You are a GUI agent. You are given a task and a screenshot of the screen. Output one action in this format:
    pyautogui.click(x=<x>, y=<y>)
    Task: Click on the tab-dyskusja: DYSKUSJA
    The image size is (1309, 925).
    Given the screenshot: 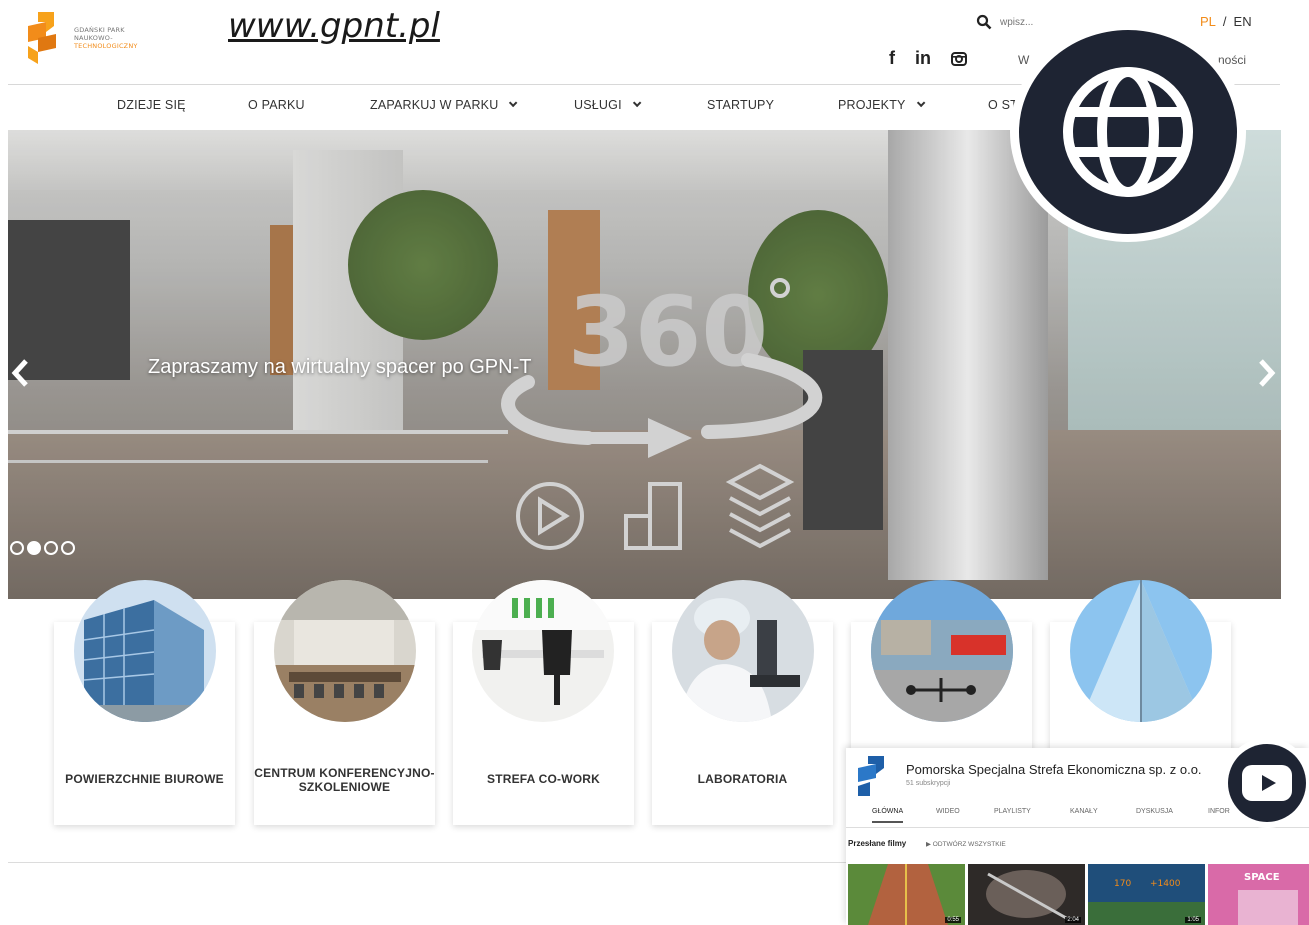 What is the action you would take?
    pyautogui.click(x=1154, y=811)
    